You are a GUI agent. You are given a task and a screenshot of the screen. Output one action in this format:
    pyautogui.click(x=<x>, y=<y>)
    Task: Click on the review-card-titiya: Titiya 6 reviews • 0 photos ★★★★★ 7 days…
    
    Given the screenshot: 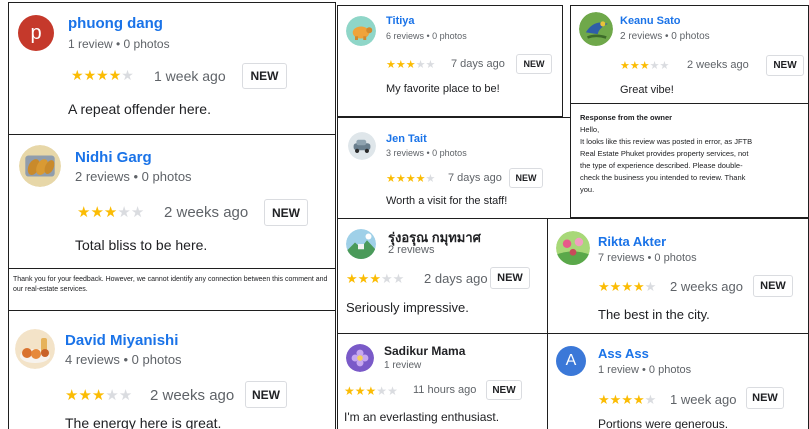 What is the action you would take?
    pyautogui.click(x=450, y=61)
    